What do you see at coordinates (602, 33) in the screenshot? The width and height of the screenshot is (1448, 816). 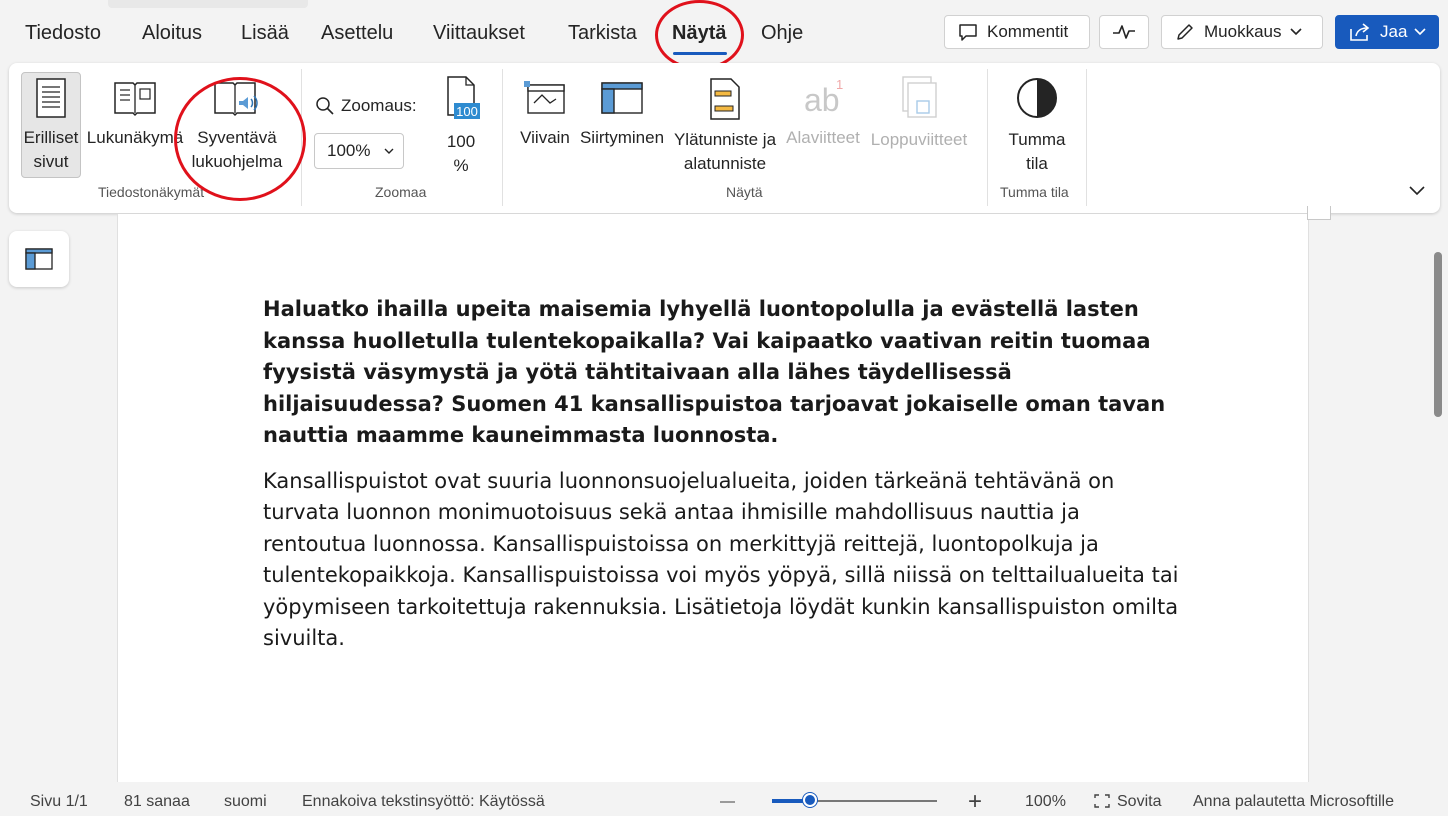 I see `tab-review: Tarkista` at bounding box center [602, 33].